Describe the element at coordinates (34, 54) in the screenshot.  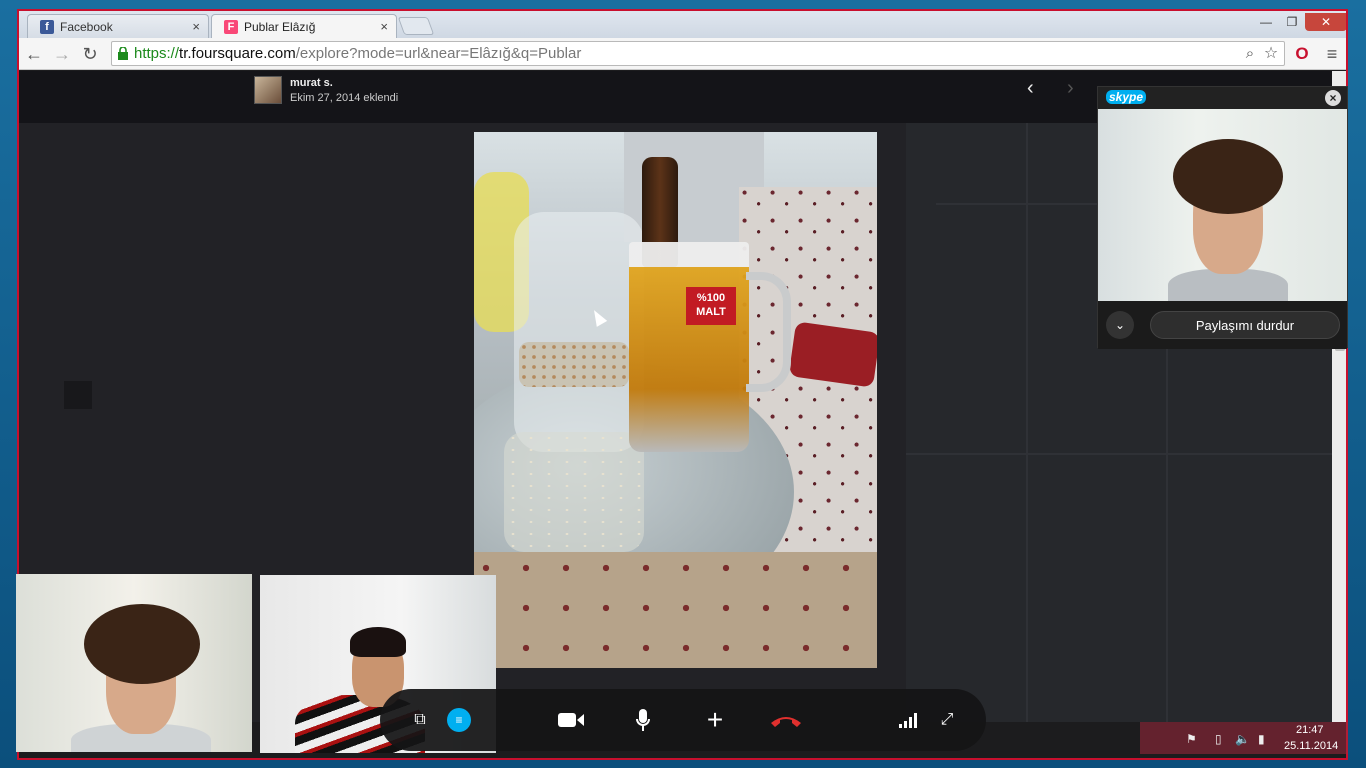
I see `back-button: ←` at that location.